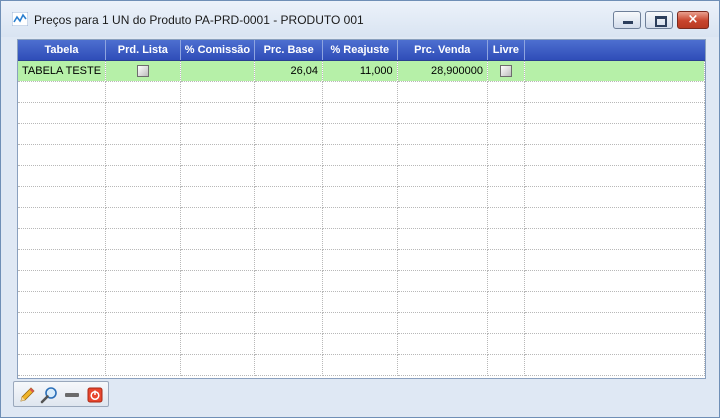  Describe the element at coordinates (506, 71) in the screenshot. I see `cell-livre` at that location.